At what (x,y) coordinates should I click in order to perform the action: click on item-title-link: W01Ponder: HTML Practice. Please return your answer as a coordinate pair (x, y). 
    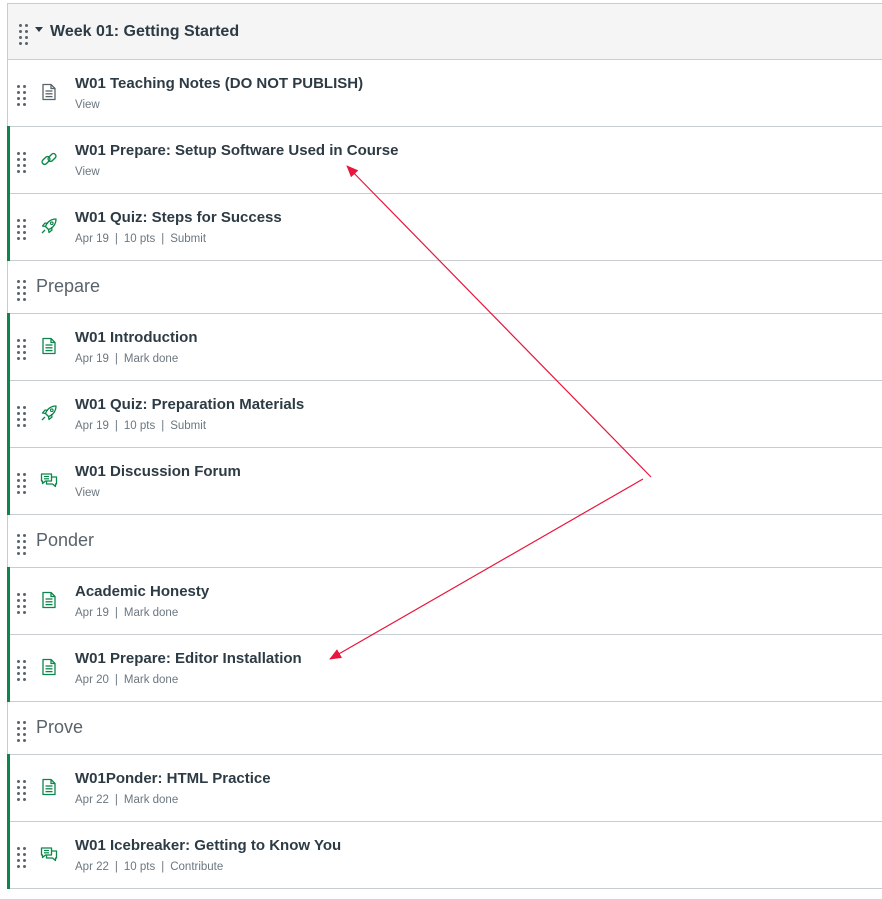
    Looking at the image, I should click on (173, 778).